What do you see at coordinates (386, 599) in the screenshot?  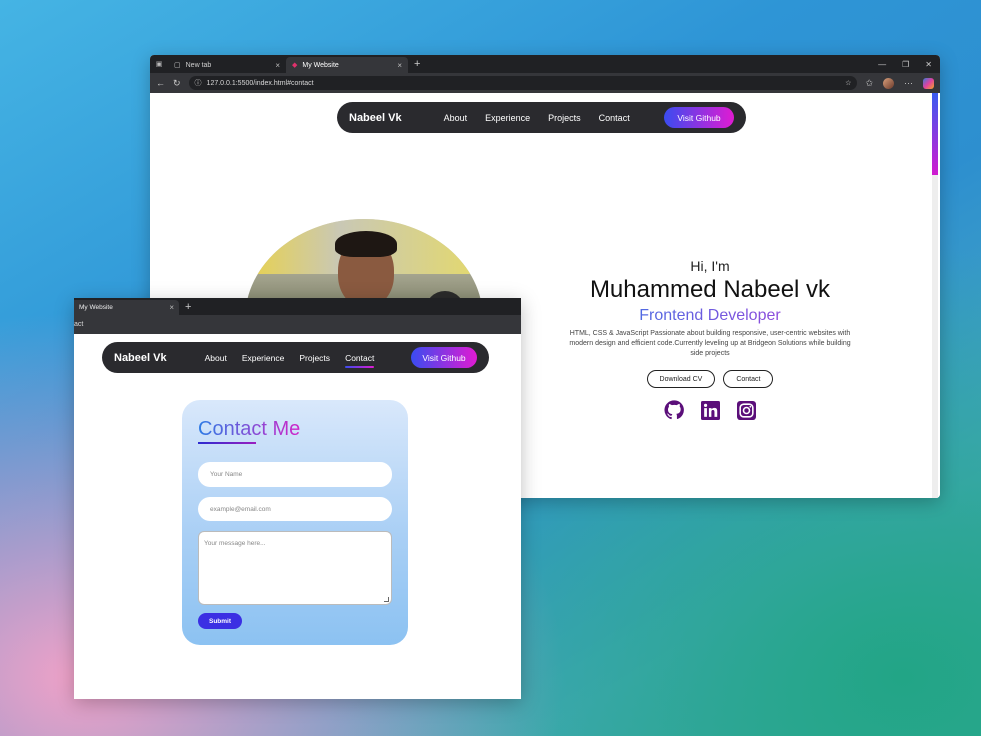 I see `resize-handle-icon` at bounding box center [386, 599].